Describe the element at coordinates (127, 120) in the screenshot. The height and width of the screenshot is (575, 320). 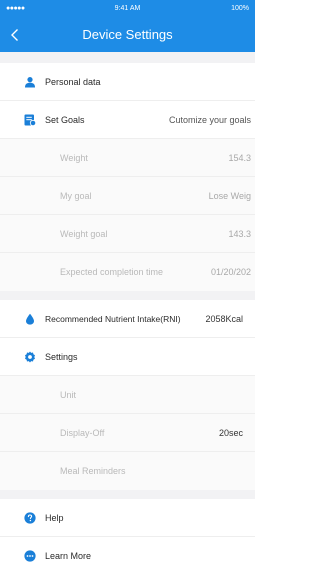
I see `set-goals-row: Set Goals Cutomize your goals` at that location.